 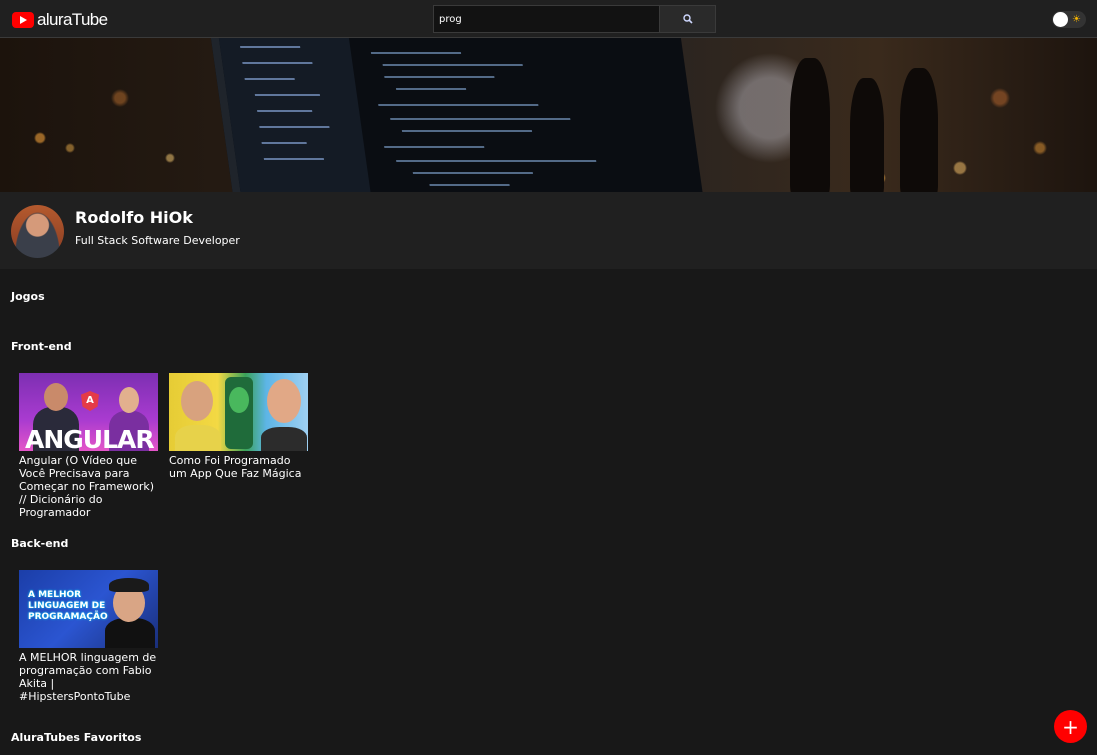 What do you see at coordinates (457, 115) in the screenshot?
I see `laptop-screen-image` at bounding box center [457, 115].